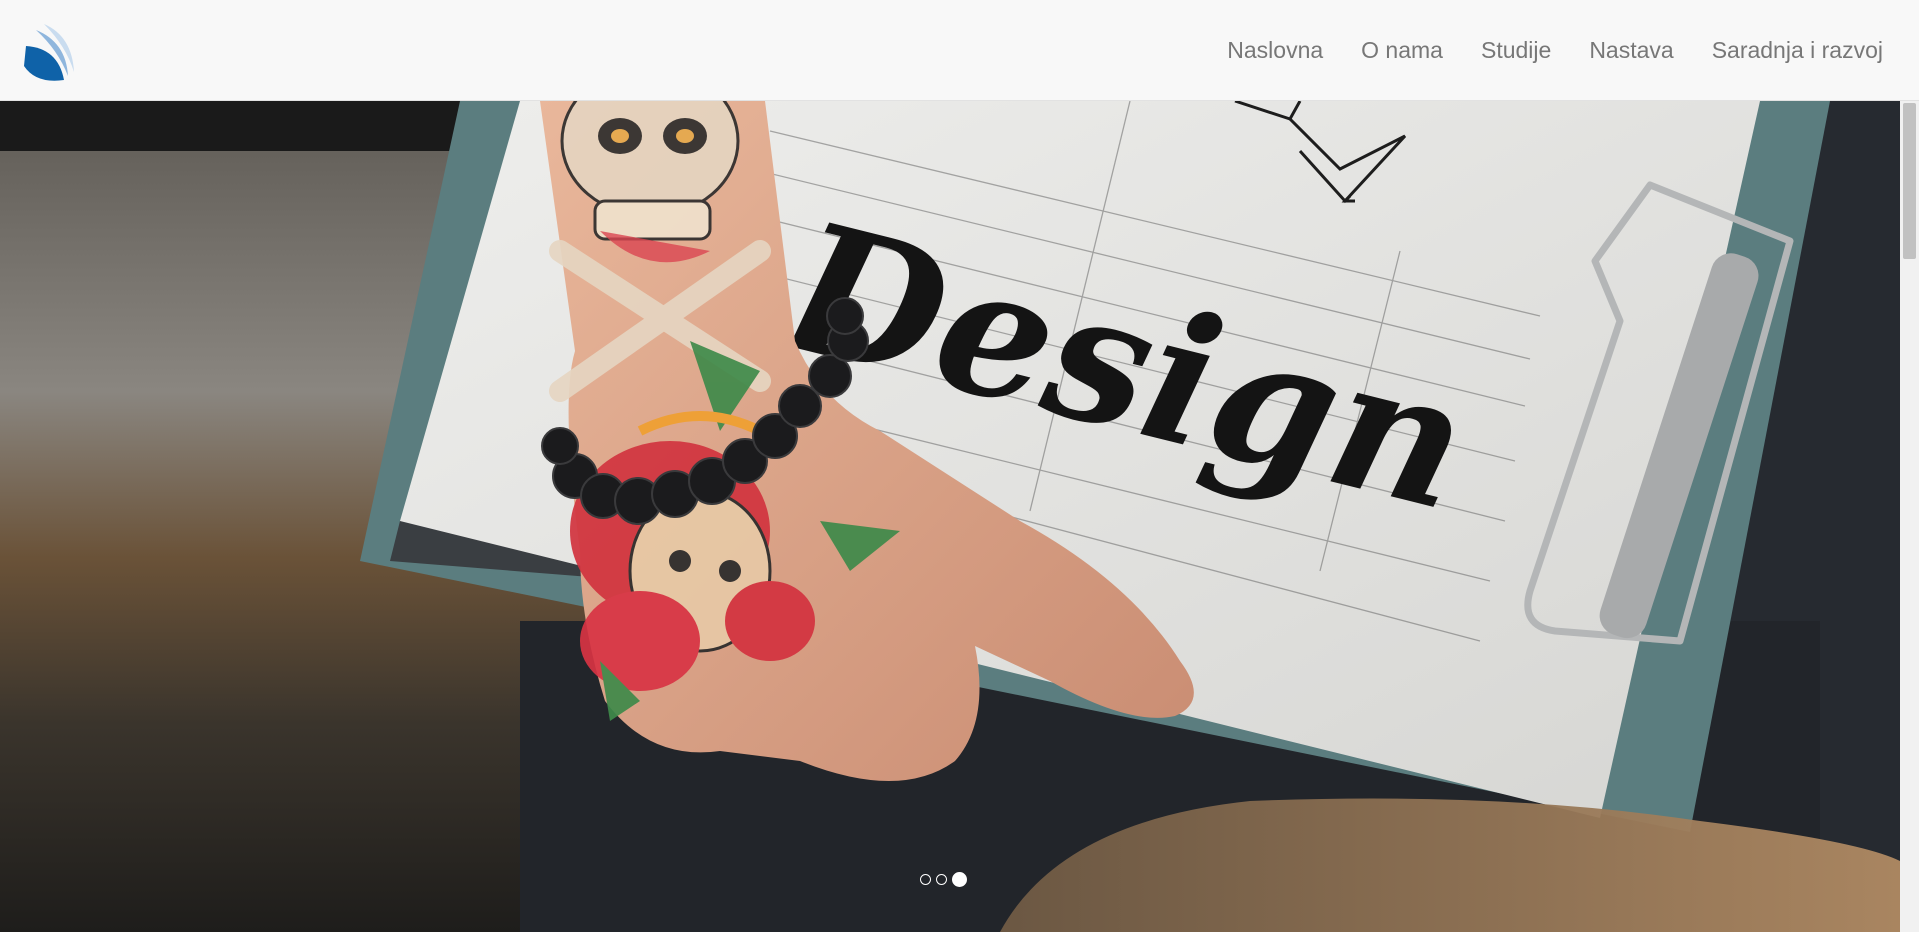 The height and width of the screenshot is (932, 1919). I want to click on page-scrollbar, so click(1909, 516).